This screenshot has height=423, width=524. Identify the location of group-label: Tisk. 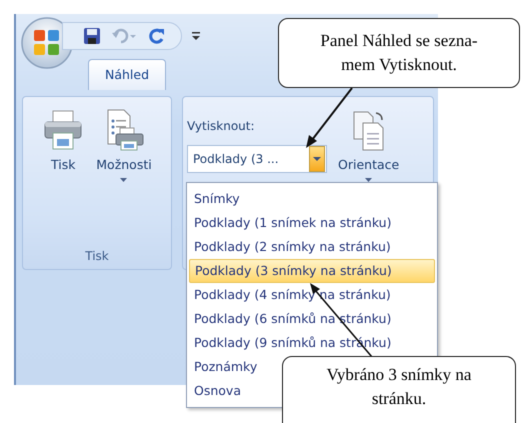
(97, 256).